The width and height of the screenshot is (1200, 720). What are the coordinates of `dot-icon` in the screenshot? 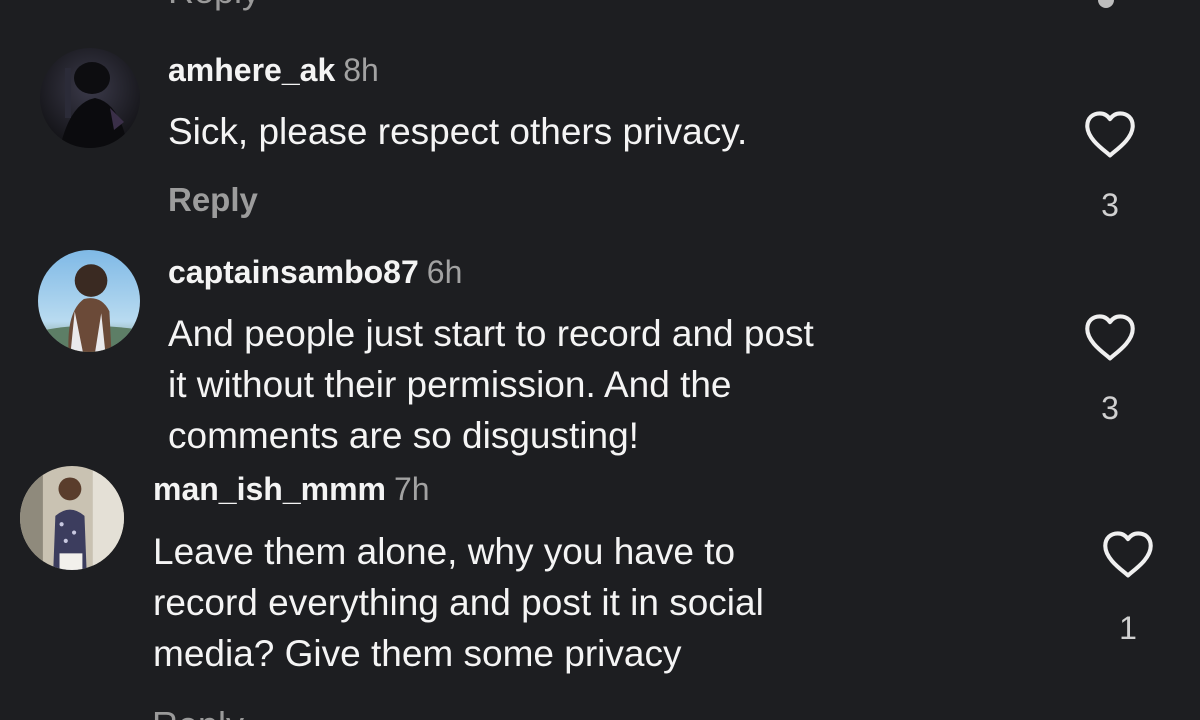 It's located at (1106, 4).